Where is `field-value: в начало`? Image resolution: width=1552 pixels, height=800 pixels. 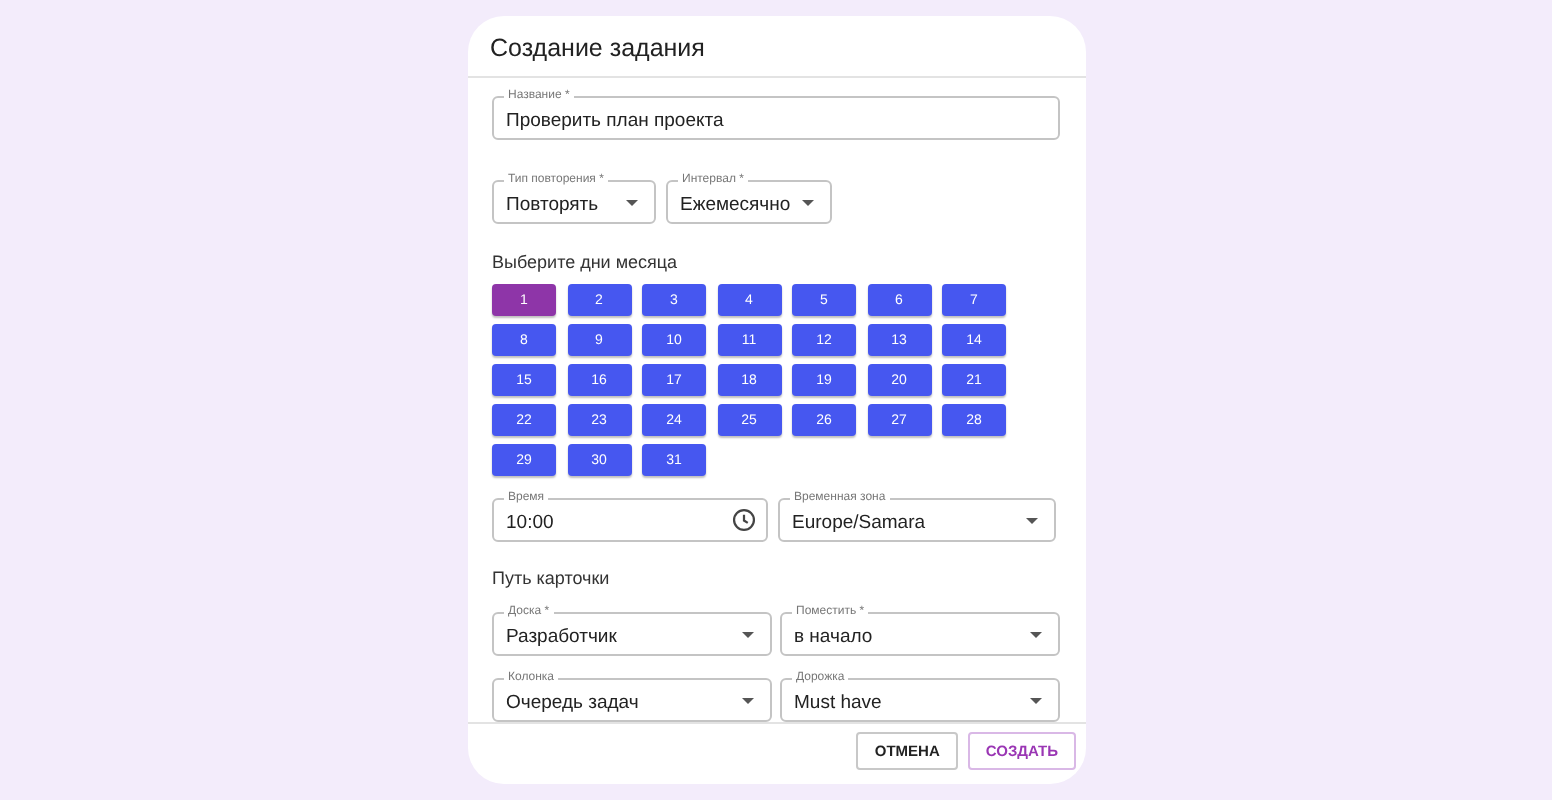 field-value: в начало is located at coordinates (833, 635).